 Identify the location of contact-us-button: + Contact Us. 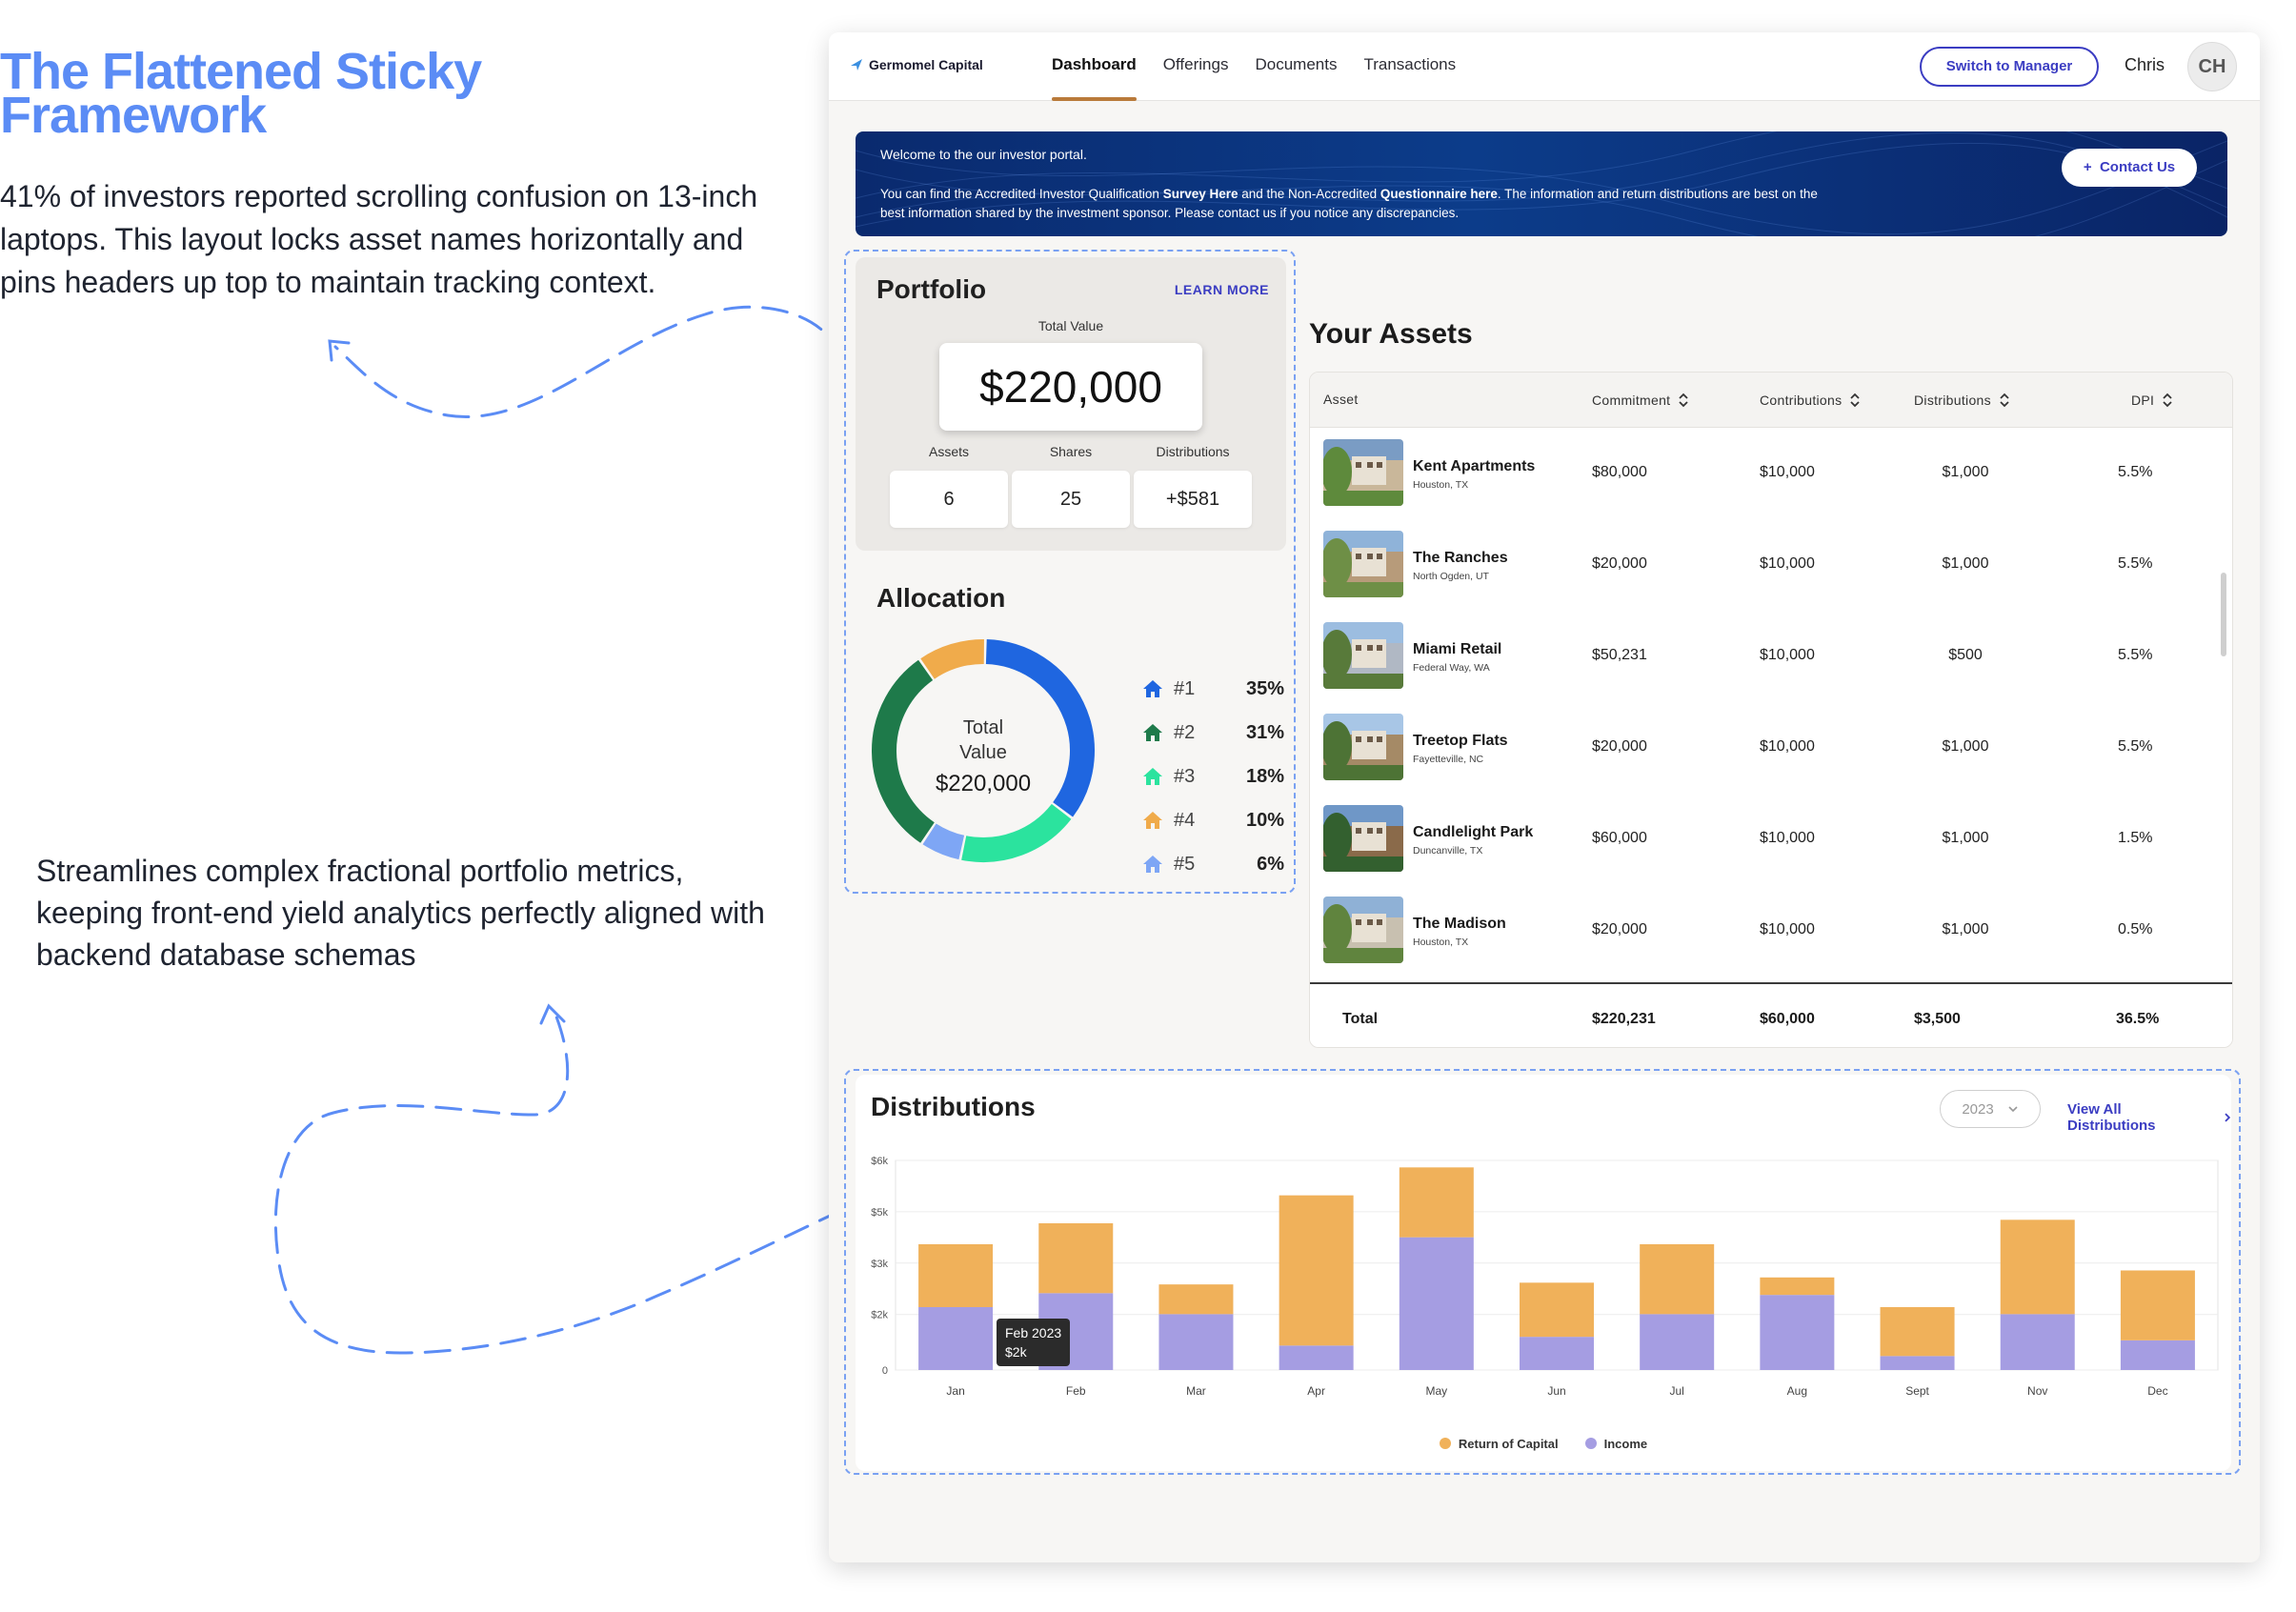
(2129, 168).